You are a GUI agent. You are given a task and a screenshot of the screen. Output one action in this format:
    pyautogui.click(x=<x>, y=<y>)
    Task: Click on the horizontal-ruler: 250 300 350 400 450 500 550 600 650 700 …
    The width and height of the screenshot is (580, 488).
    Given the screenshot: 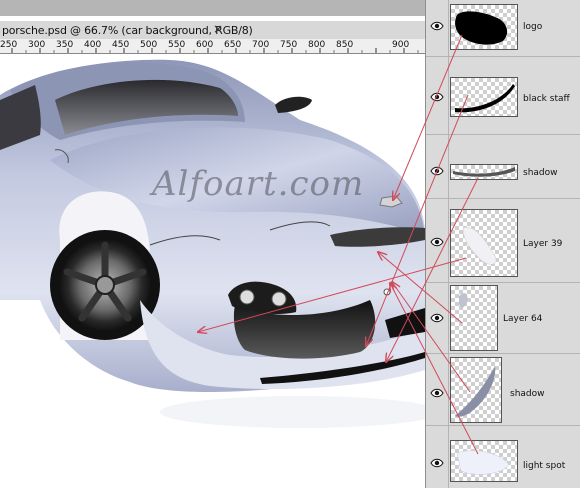 What is the action you would take?
    pyautogui.click(x=212, y=46)
    